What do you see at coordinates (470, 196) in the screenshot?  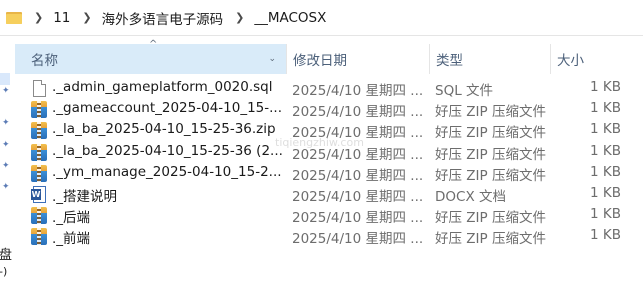 I see `file-type: DOCX 文档` at bounding box center [470, 196].